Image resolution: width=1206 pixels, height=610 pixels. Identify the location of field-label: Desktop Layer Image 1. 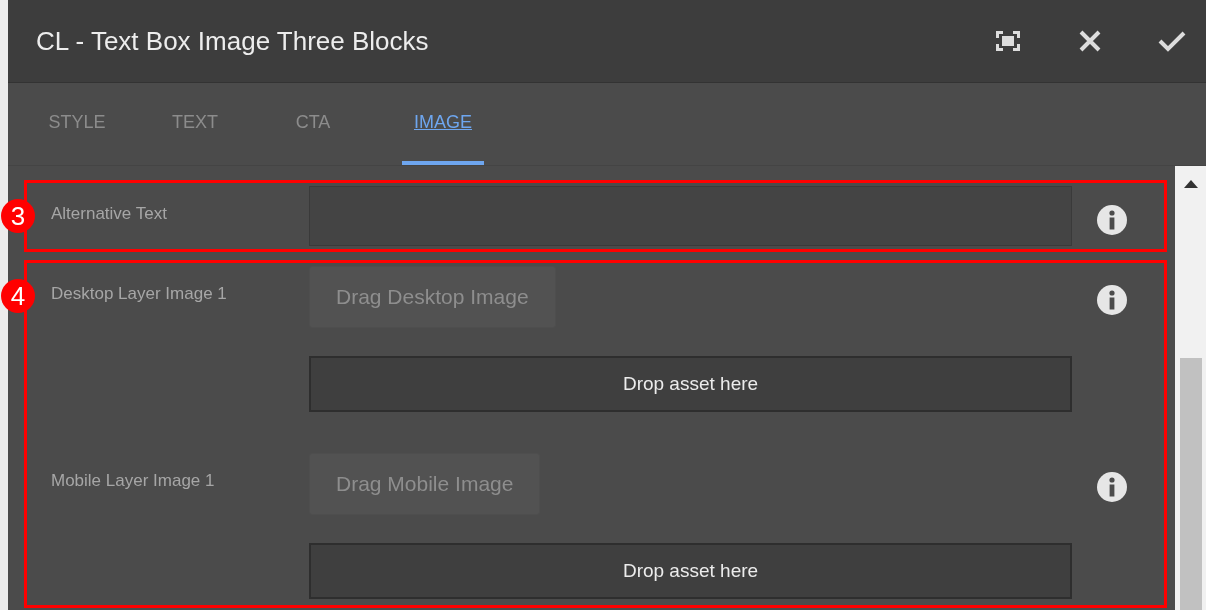
(139, 293).